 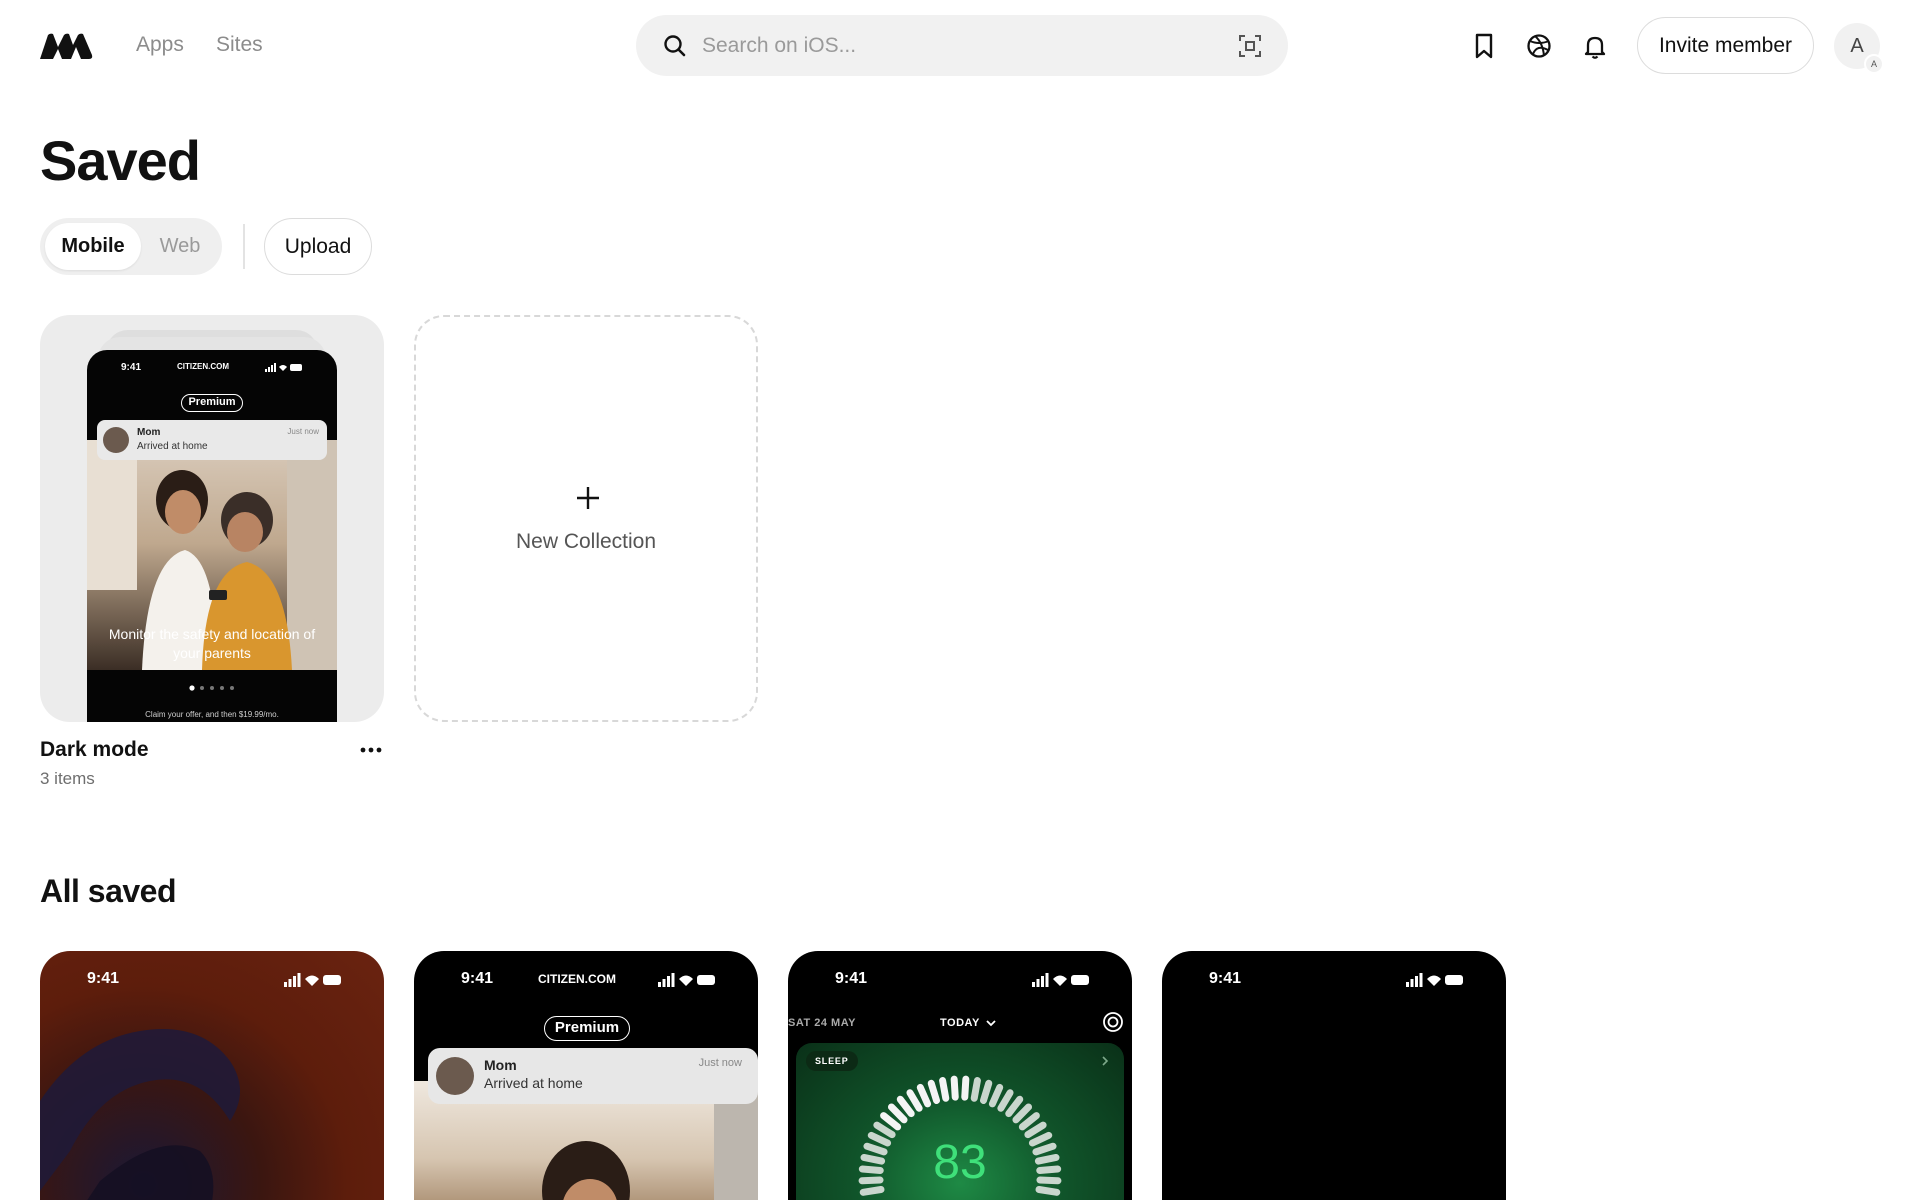 What do you see at coordinates (1539, 46) in the screenshot?
I see `dribbble-globe-icon` at bounding box center [1539, 46].